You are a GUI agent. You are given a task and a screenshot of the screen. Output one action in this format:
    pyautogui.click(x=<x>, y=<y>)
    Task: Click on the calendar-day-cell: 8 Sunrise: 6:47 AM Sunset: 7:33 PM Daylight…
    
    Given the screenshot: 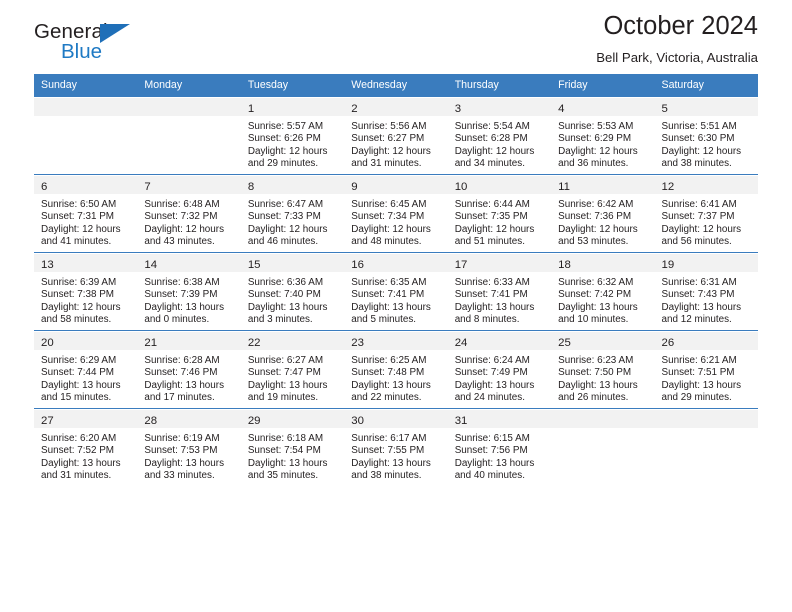 What is the action you would take?
    pyautogui.click(x=292, y=213)
    